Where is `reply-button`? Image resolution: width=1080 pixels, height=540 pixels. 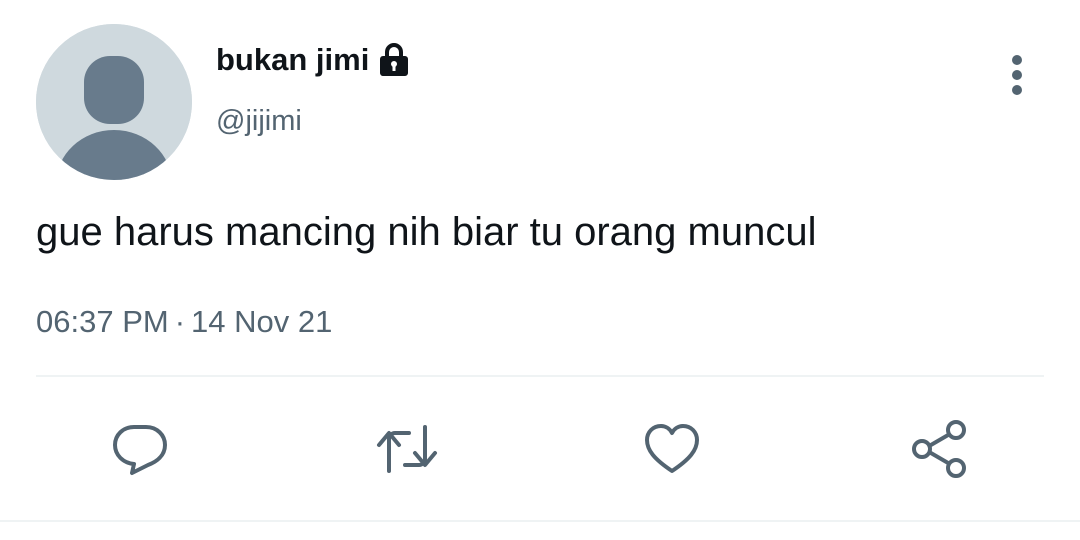
reply-button is located at coordinates (140, 449).